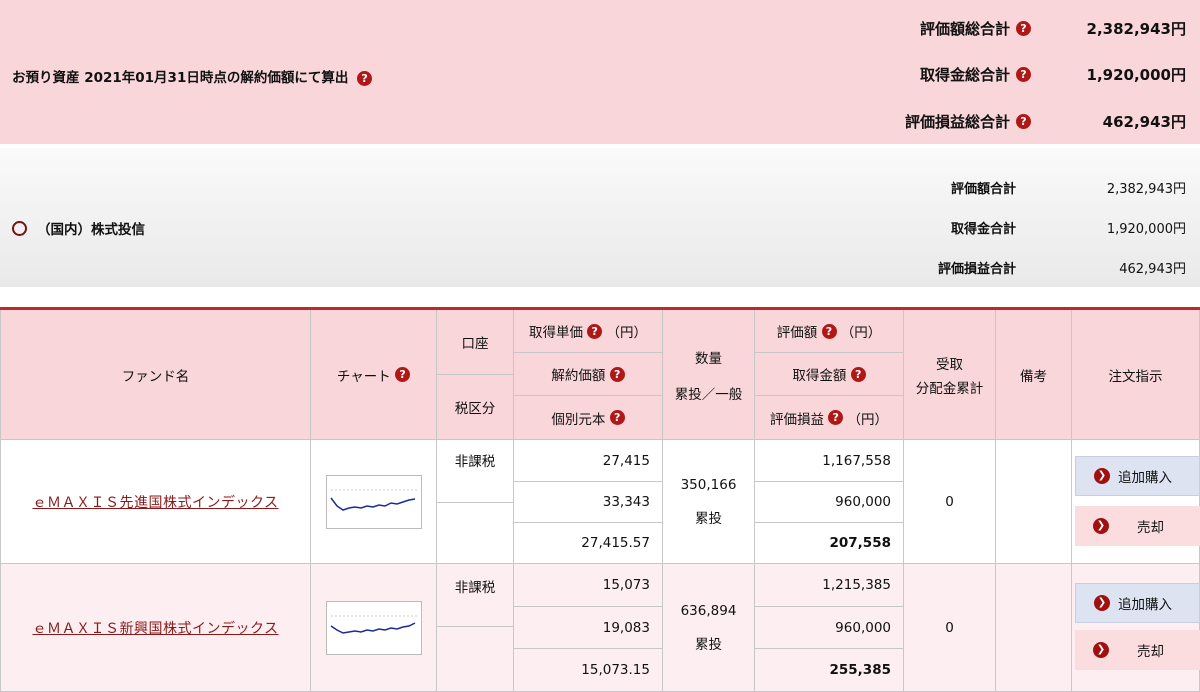 This screenshot has width=1200, height=692. I want to click on valuation: 1,215,385, so click(829, 585).